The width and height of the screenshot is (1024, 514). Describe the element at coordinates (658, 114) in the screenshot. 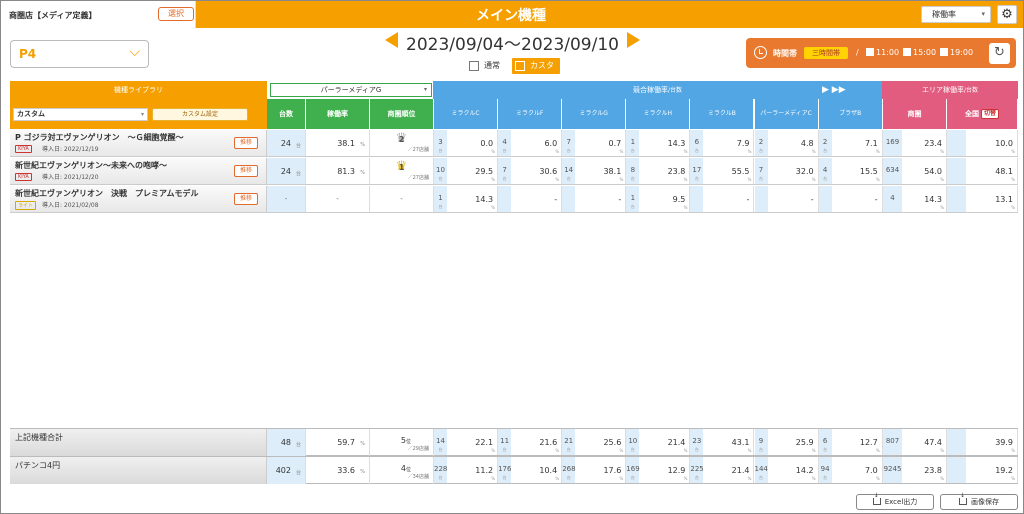

I see `column-header-competitor: ミラクルH` at that location.